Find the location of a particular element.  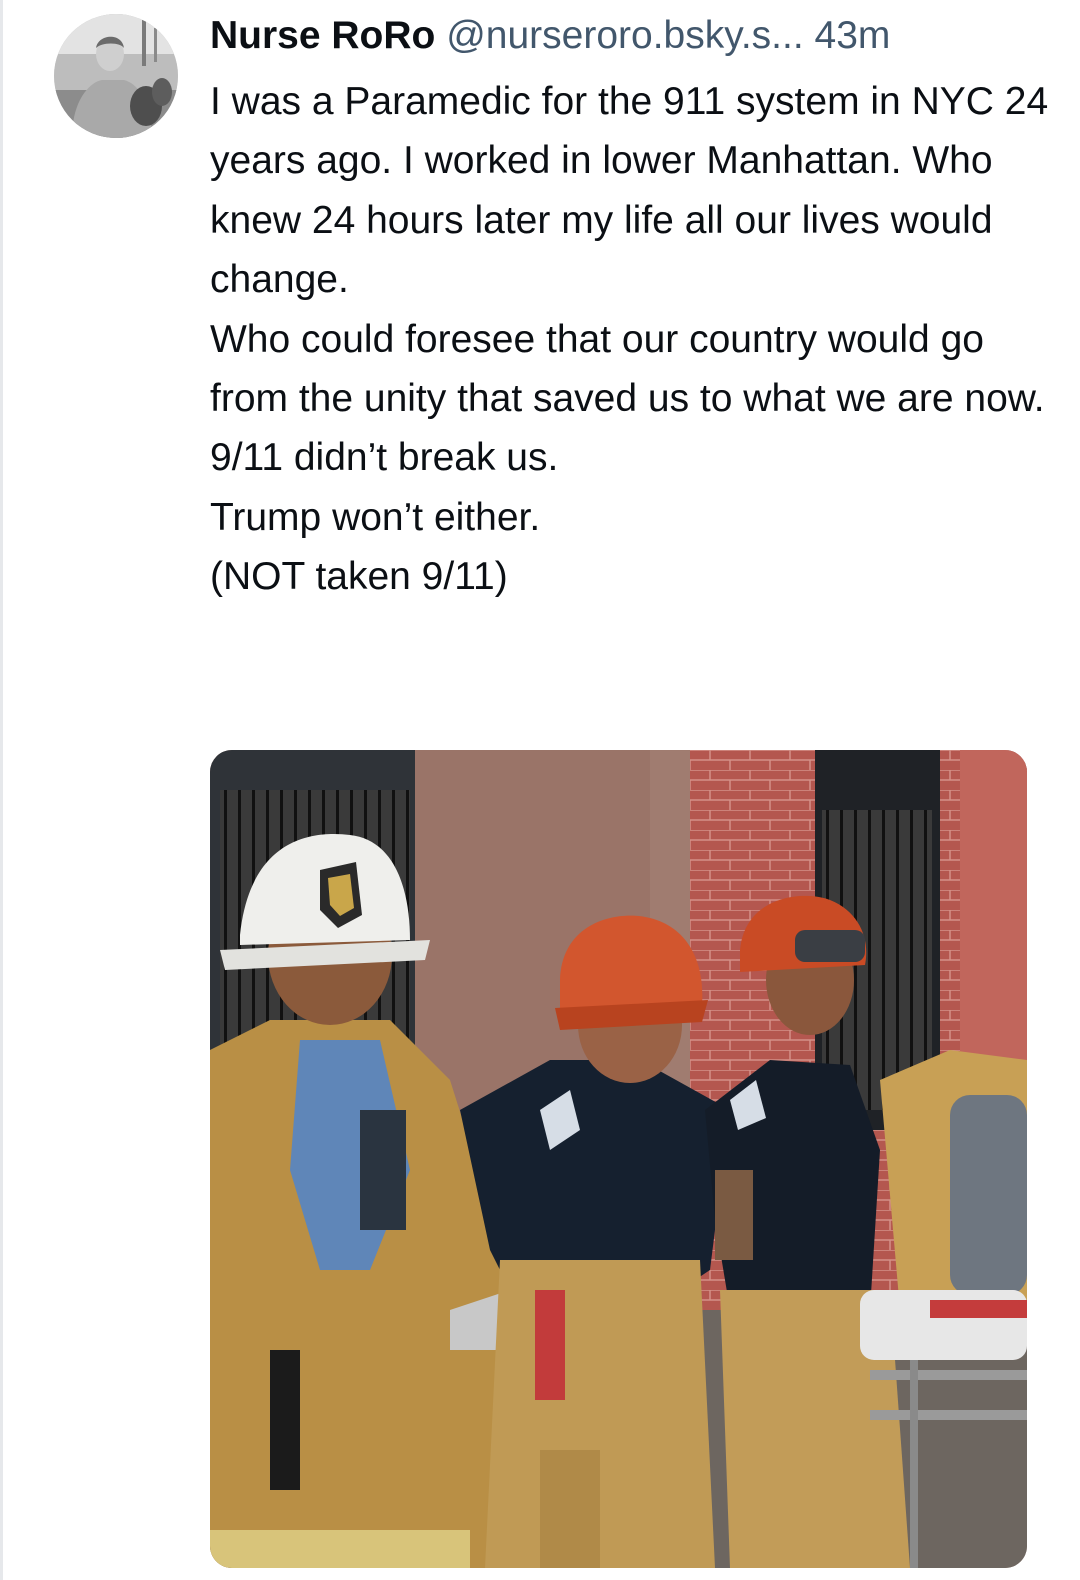

author-avatar is located at coordinates (116, 76).